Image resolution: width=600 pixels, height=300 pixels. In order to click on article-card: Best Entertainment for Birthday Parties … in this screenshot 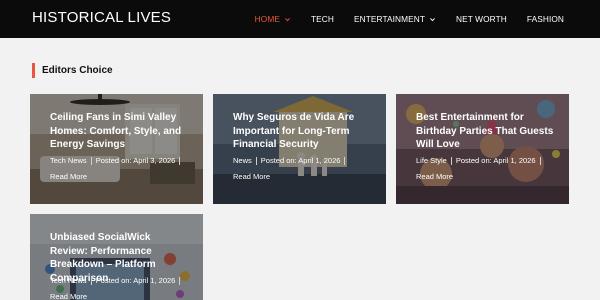, I will do `click(482, 149)`.